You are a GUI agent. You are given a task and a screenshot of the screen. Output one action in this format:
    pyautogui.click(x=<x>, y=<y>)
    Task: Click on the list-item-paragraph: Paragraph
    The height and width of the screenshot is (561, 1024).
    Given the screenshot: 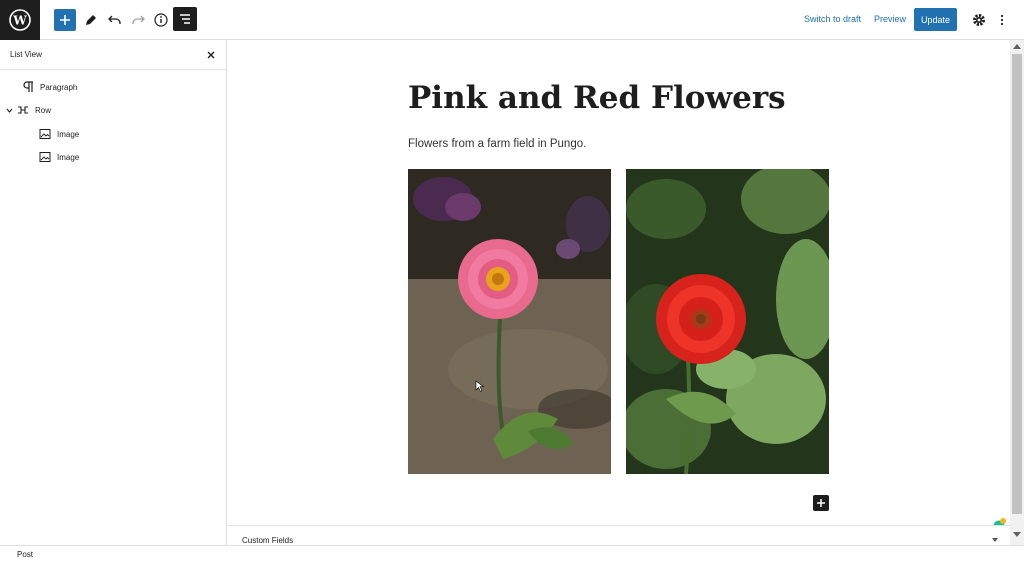 What is the action you would take?
    pyautogui.click(x=49, y=87)
    